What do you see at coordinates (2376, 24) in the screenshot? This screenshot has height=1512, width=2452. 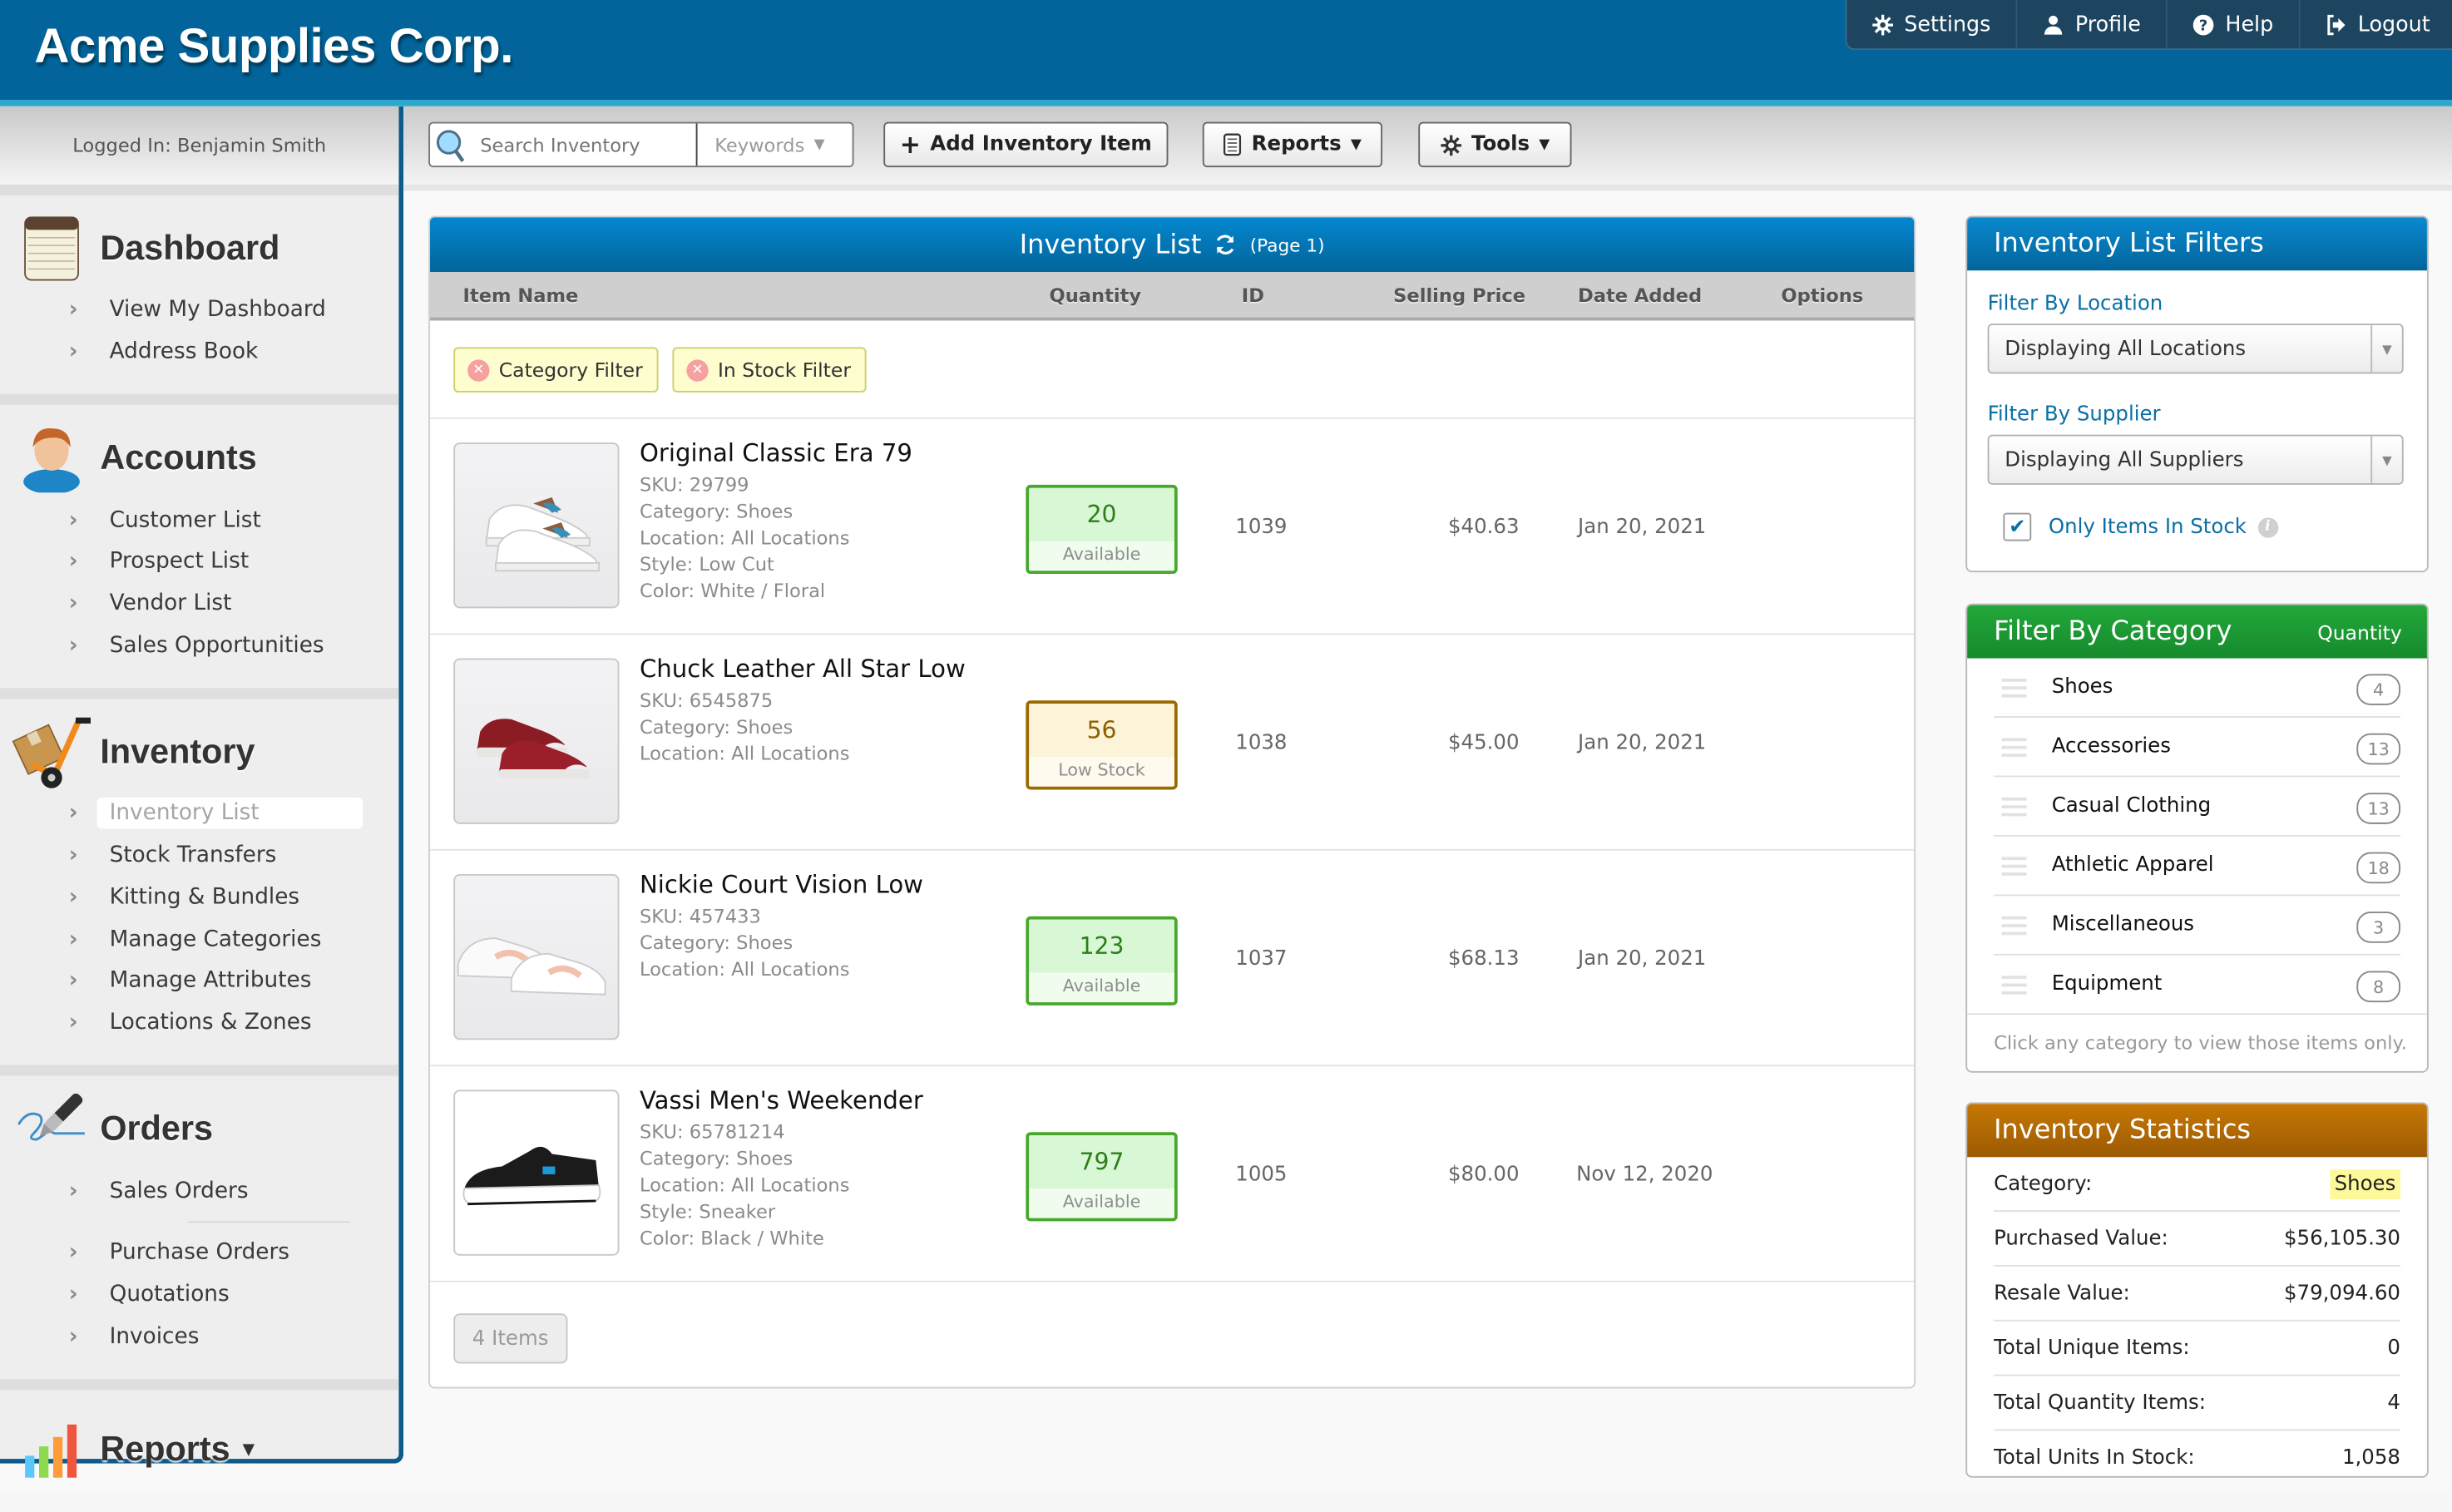 I see `logout-link: Logout` at bounding box center [2376, 24].